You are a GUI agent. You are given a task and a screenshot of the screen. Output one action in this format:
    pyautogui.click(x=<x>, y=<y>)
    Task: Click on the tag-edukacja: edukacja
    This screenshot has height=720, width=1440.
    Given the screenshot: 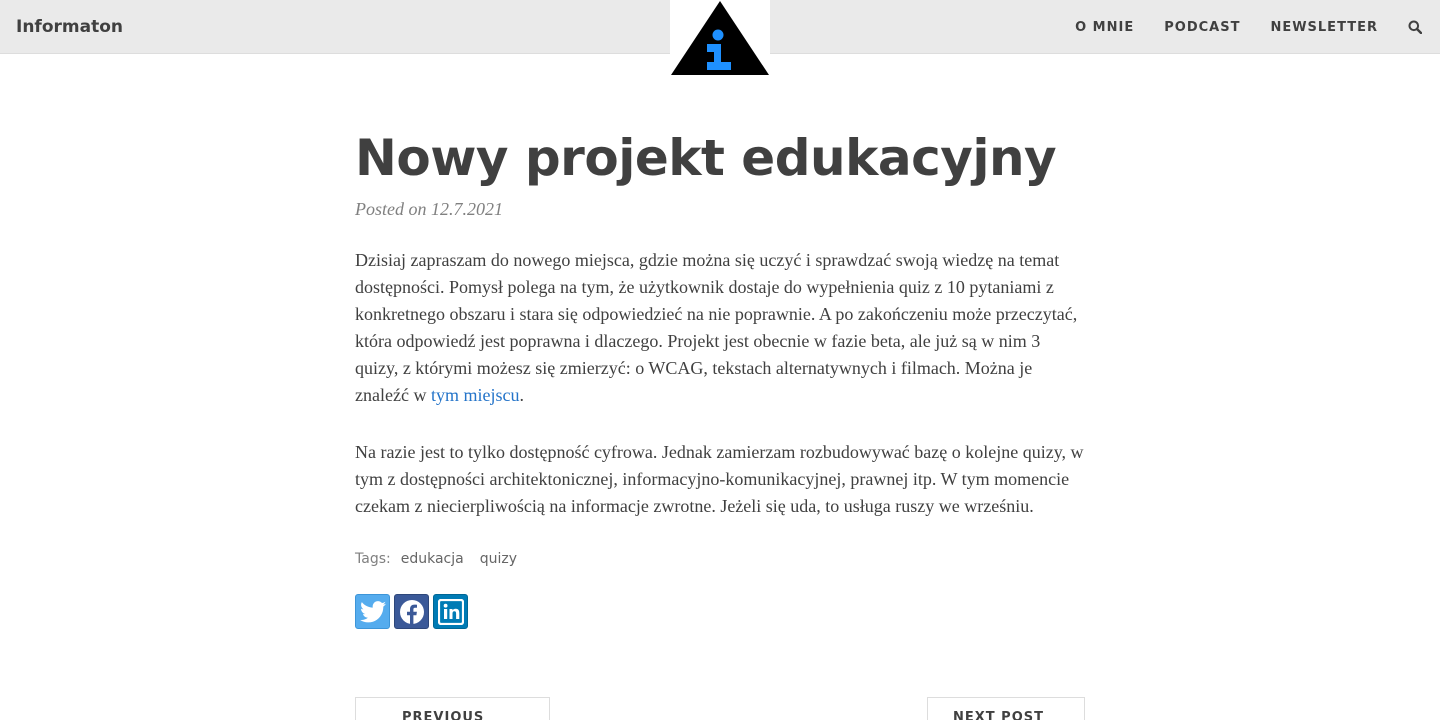 What is the action you would take?
    pyautogui.click(x=432, y=559)
    